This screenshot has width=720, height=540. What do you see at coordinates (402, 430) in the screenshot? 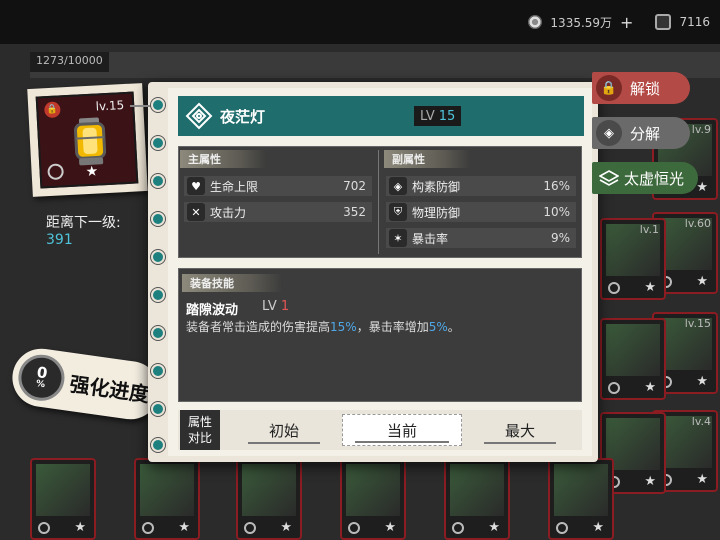
I see `compare-current-button: 当前` at bounding box center [402, 430].